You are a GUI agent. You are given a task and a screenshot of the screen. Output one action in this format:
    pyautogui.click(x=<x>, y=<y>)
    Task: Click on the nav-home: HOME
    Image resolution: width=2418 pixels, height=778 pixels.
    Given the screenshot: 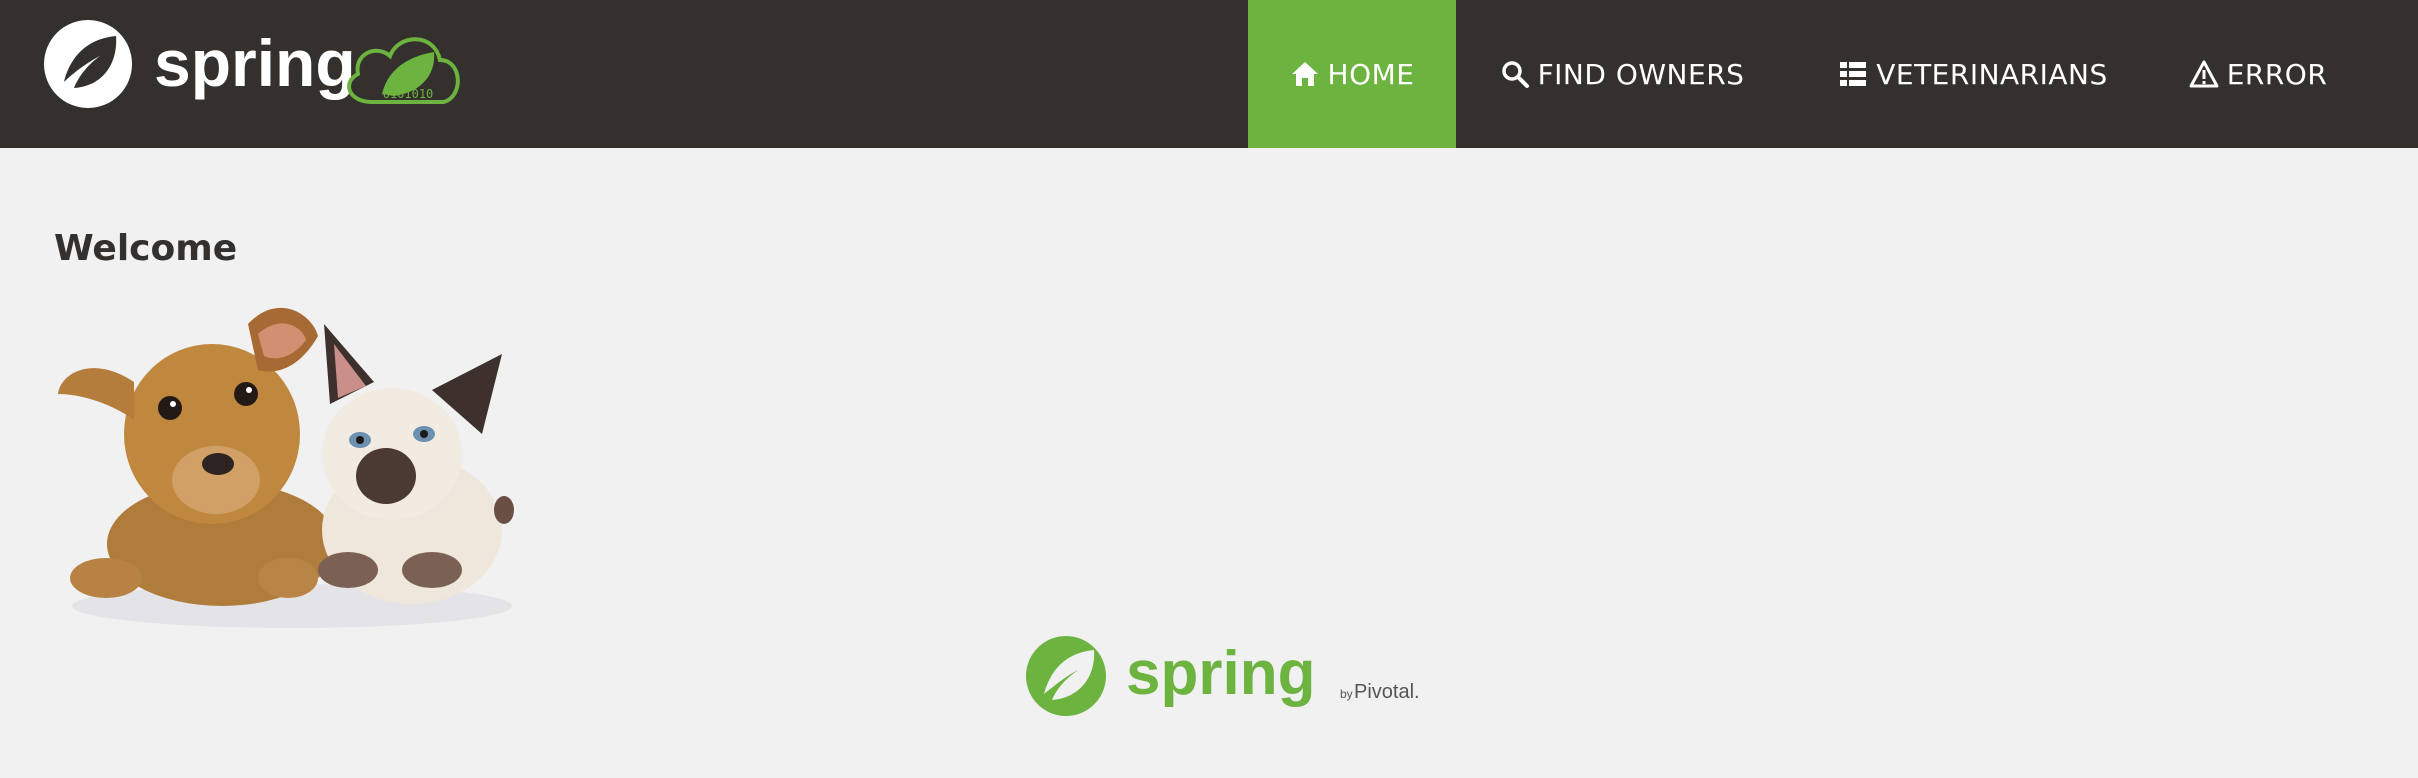 What is the action you would take?
    pyautogui.click(x=1352, y=74)
    